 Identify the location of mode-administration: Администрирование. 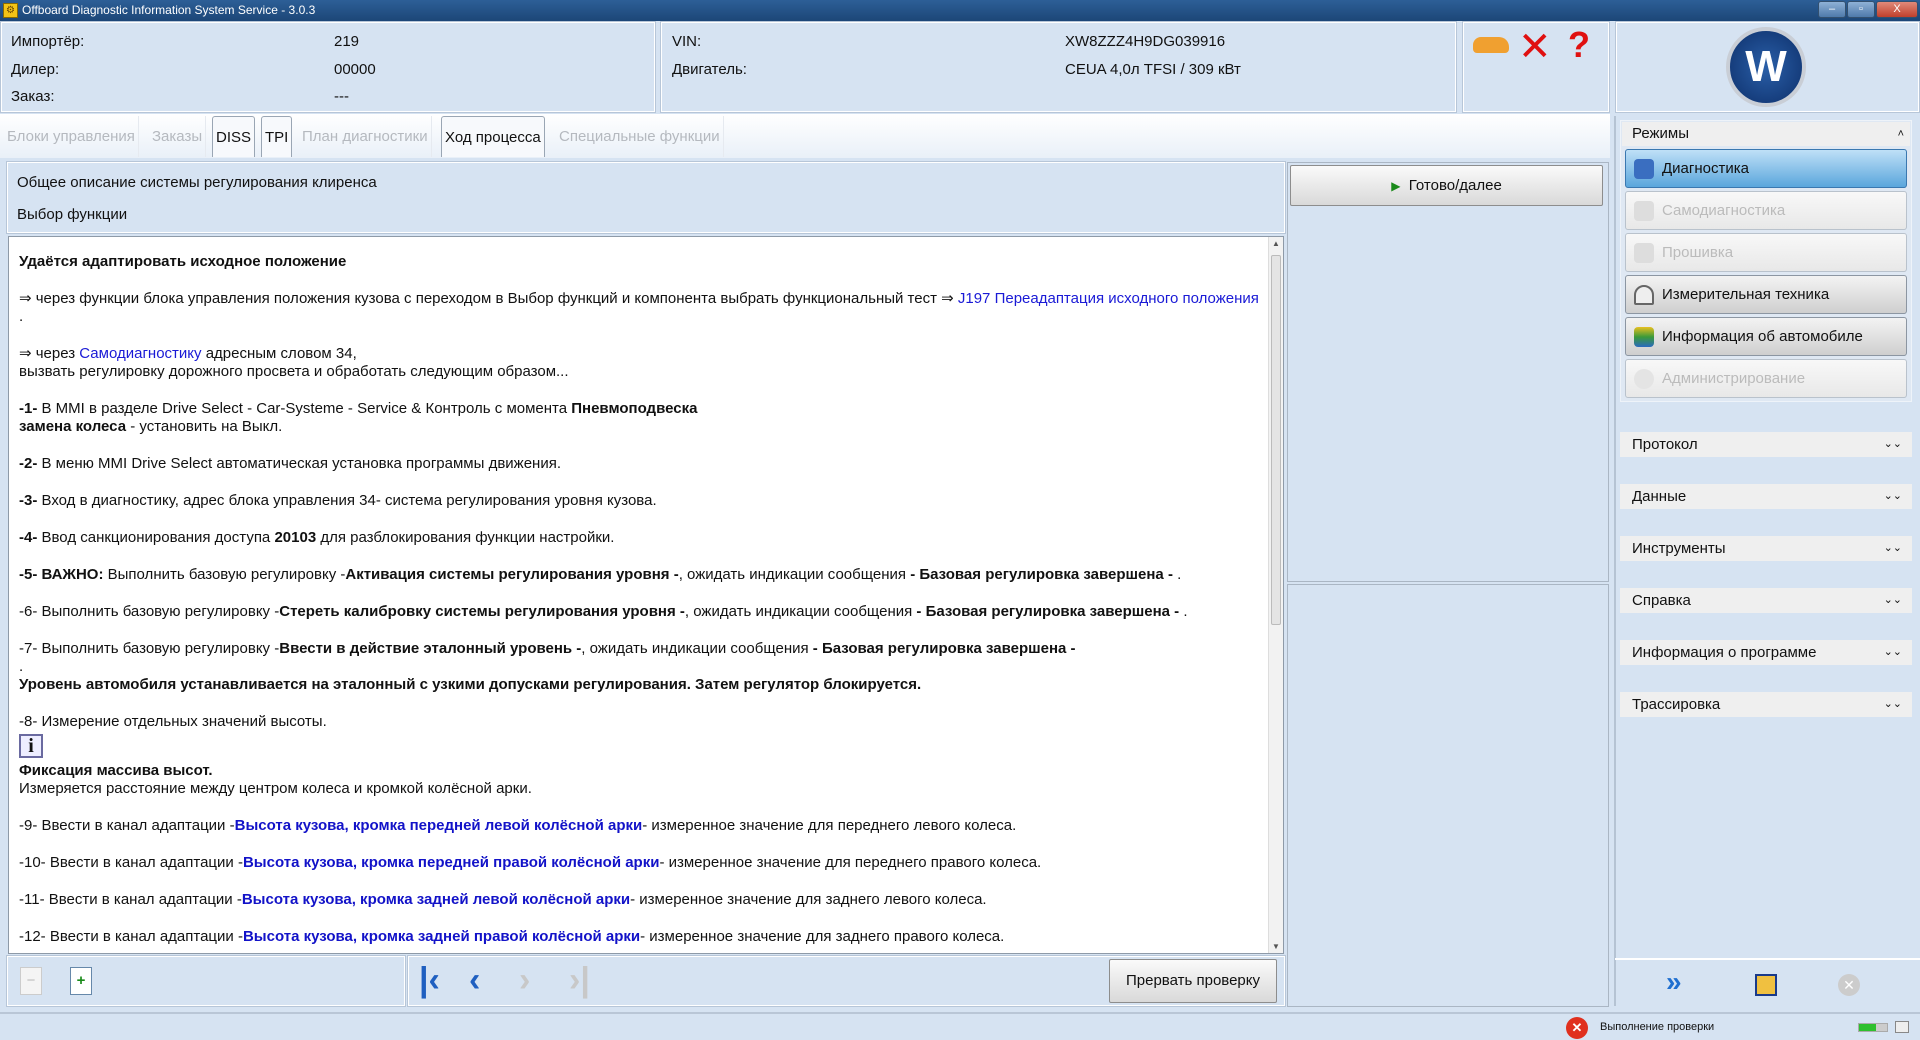
(1766, 378).